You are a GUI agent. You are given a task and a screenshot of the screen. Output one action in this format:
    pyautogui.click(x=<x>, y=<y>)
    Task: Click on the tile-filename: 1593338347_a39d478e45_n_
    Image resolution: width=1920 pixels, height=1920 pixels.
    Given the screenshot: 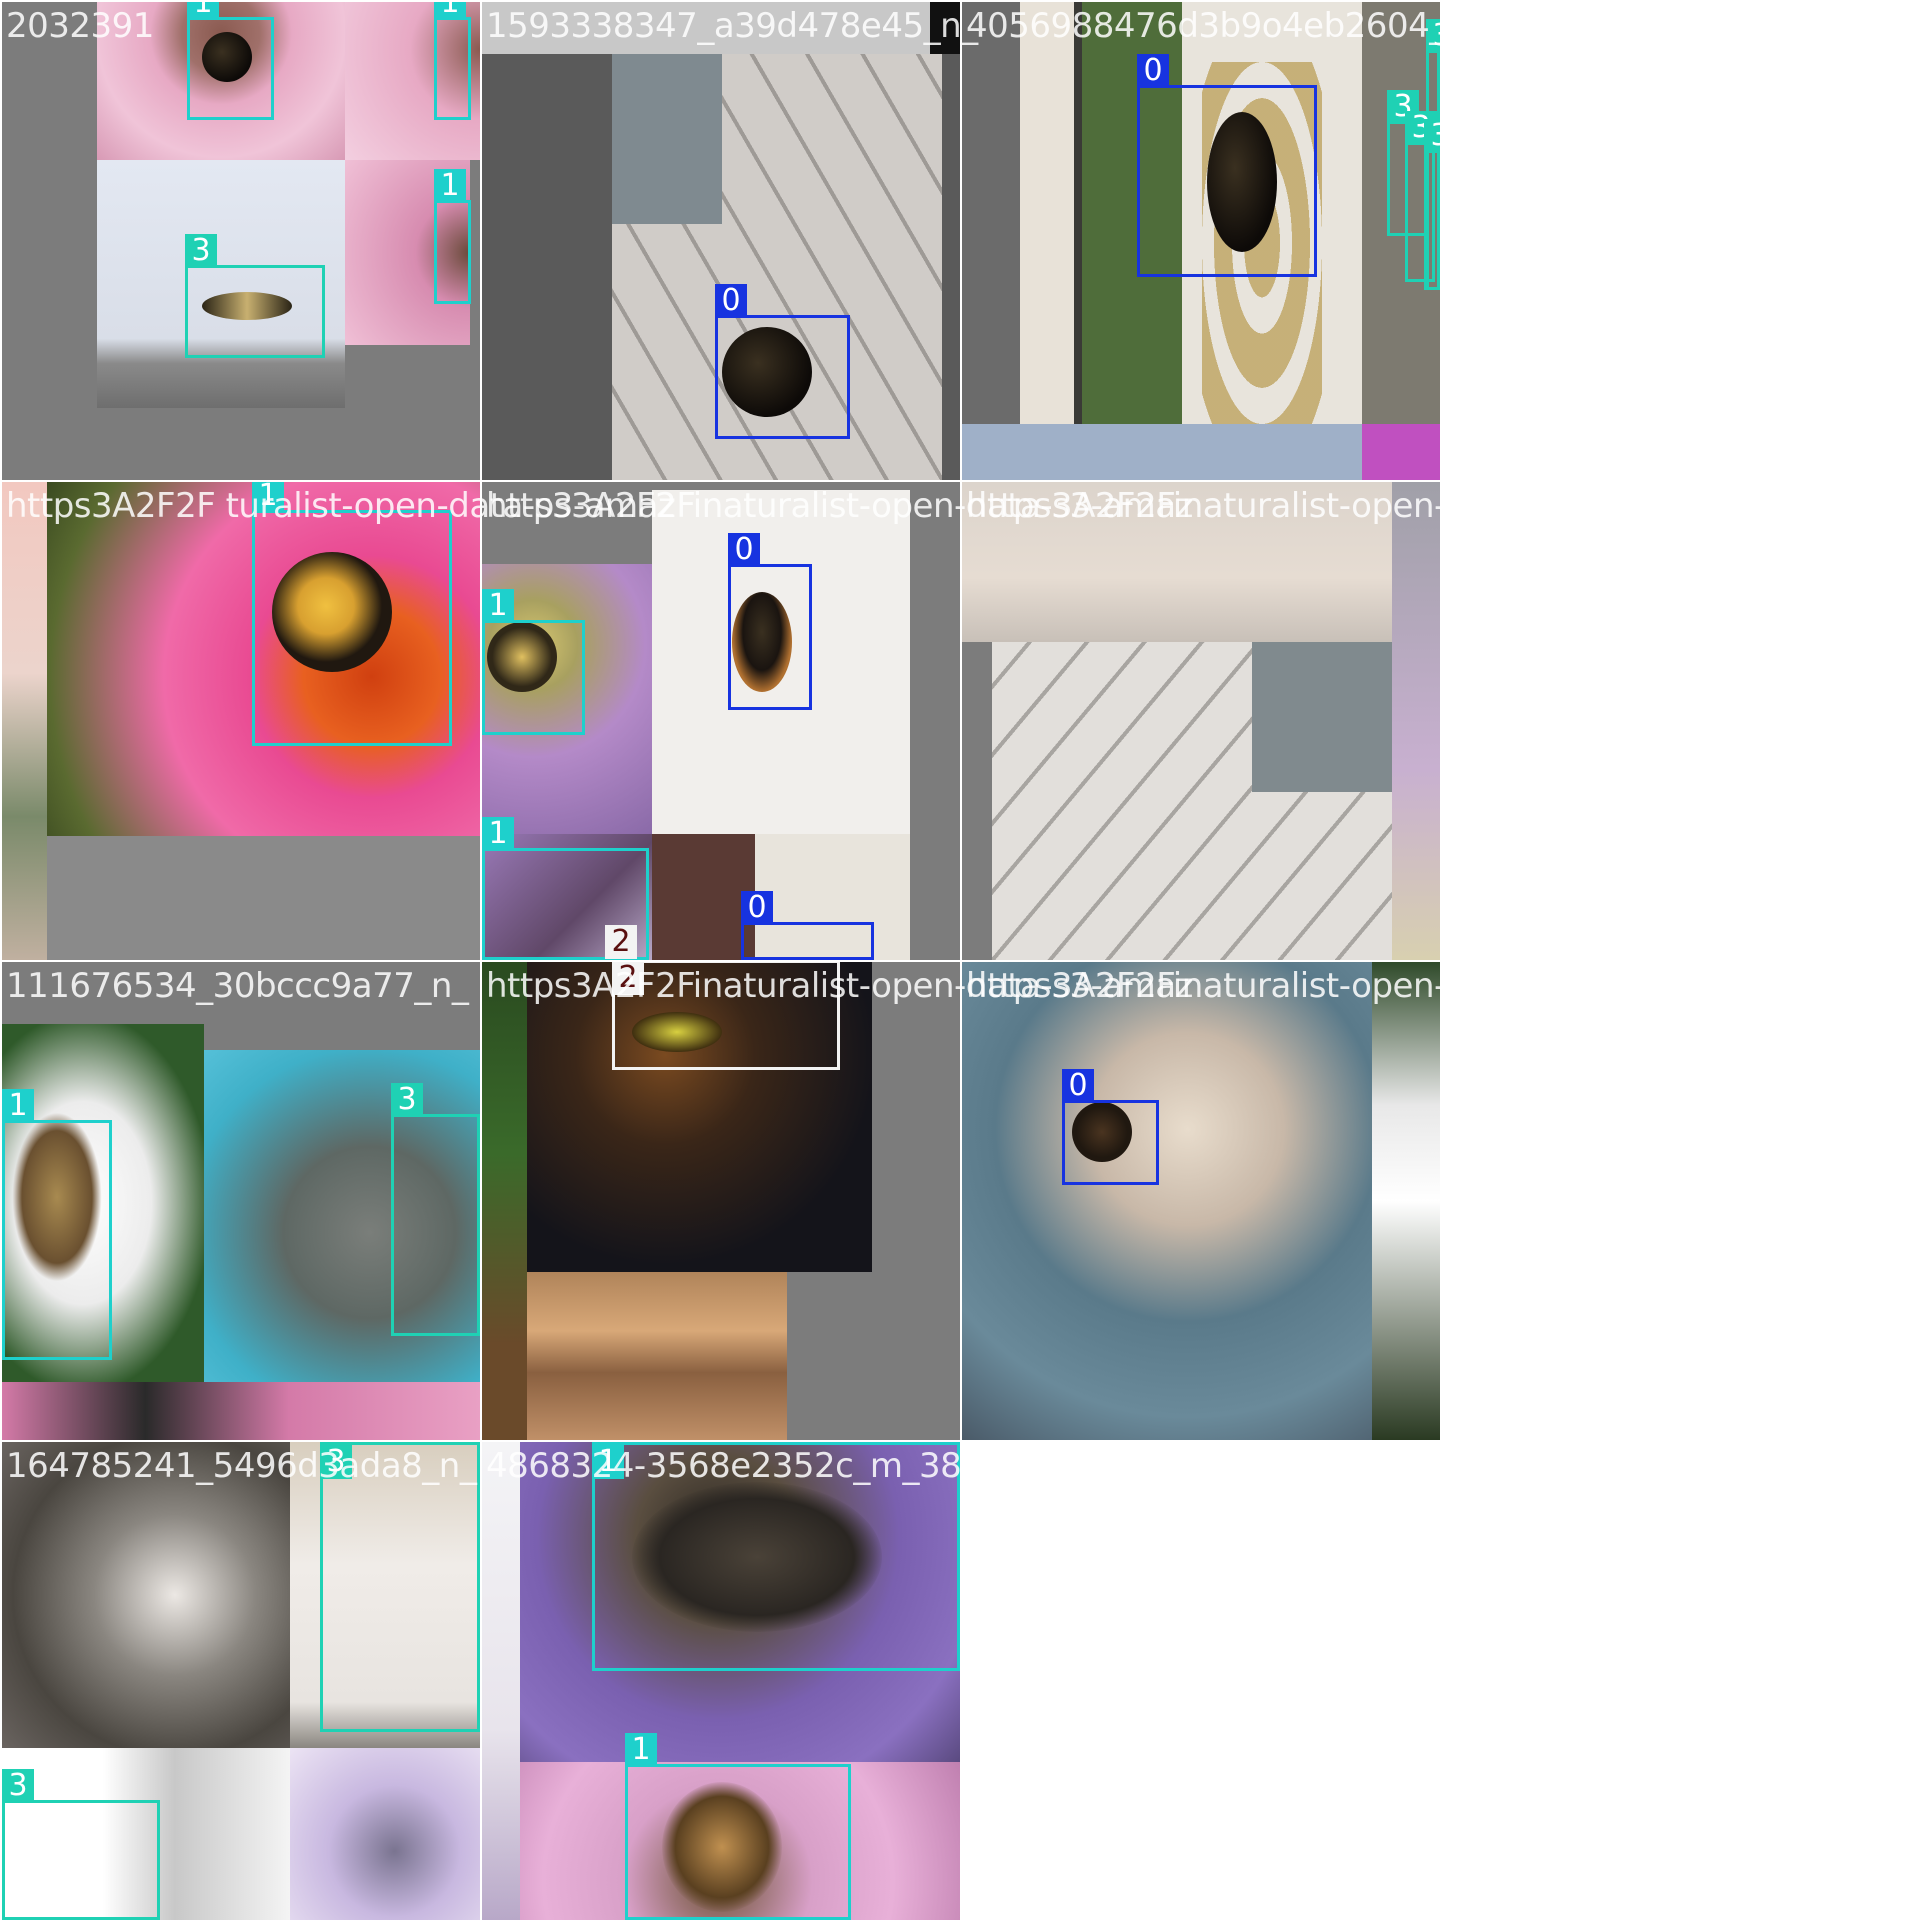 What is the action you would take?
    pyautogui.click(x=732, y=26)
    